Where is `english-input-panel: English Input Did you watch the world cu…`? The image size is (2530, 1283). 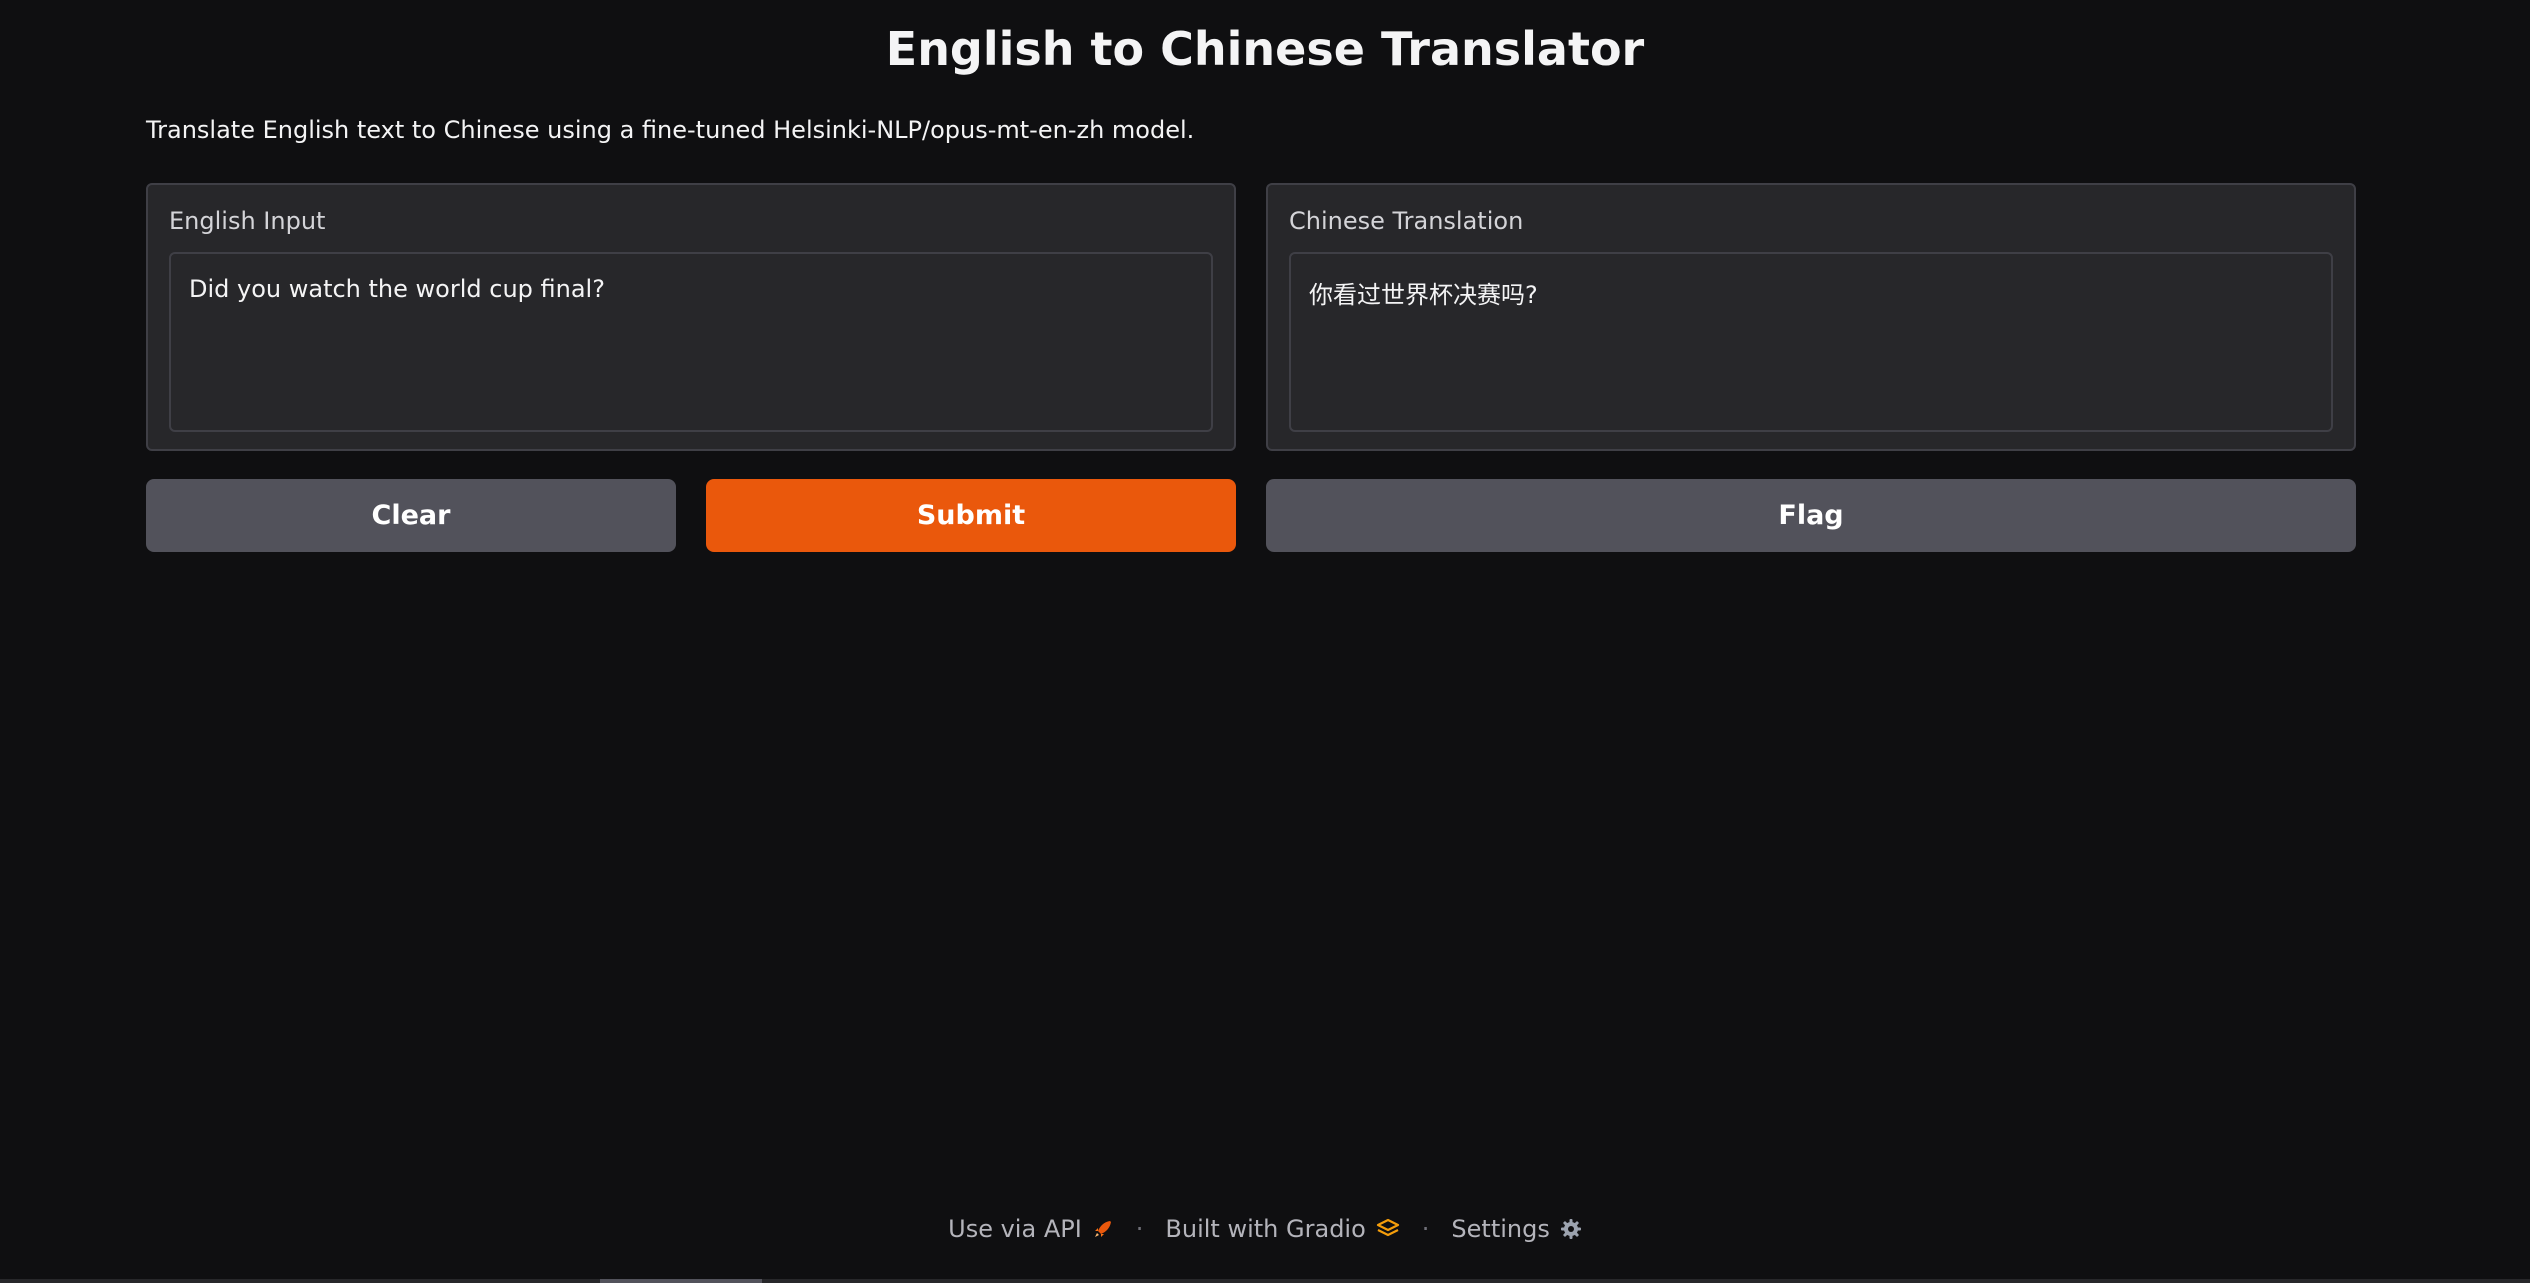 english-input-panel: English Input Did you watch the world cu… is located at coordinates (691, 317).